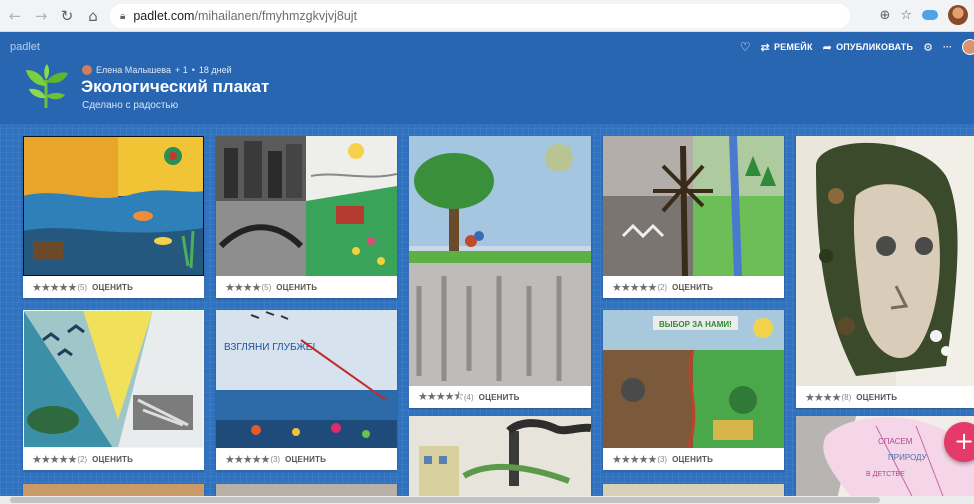  I want to click on publish-label: ОПУБЛИКОВАТЬ, so click(875, 47).